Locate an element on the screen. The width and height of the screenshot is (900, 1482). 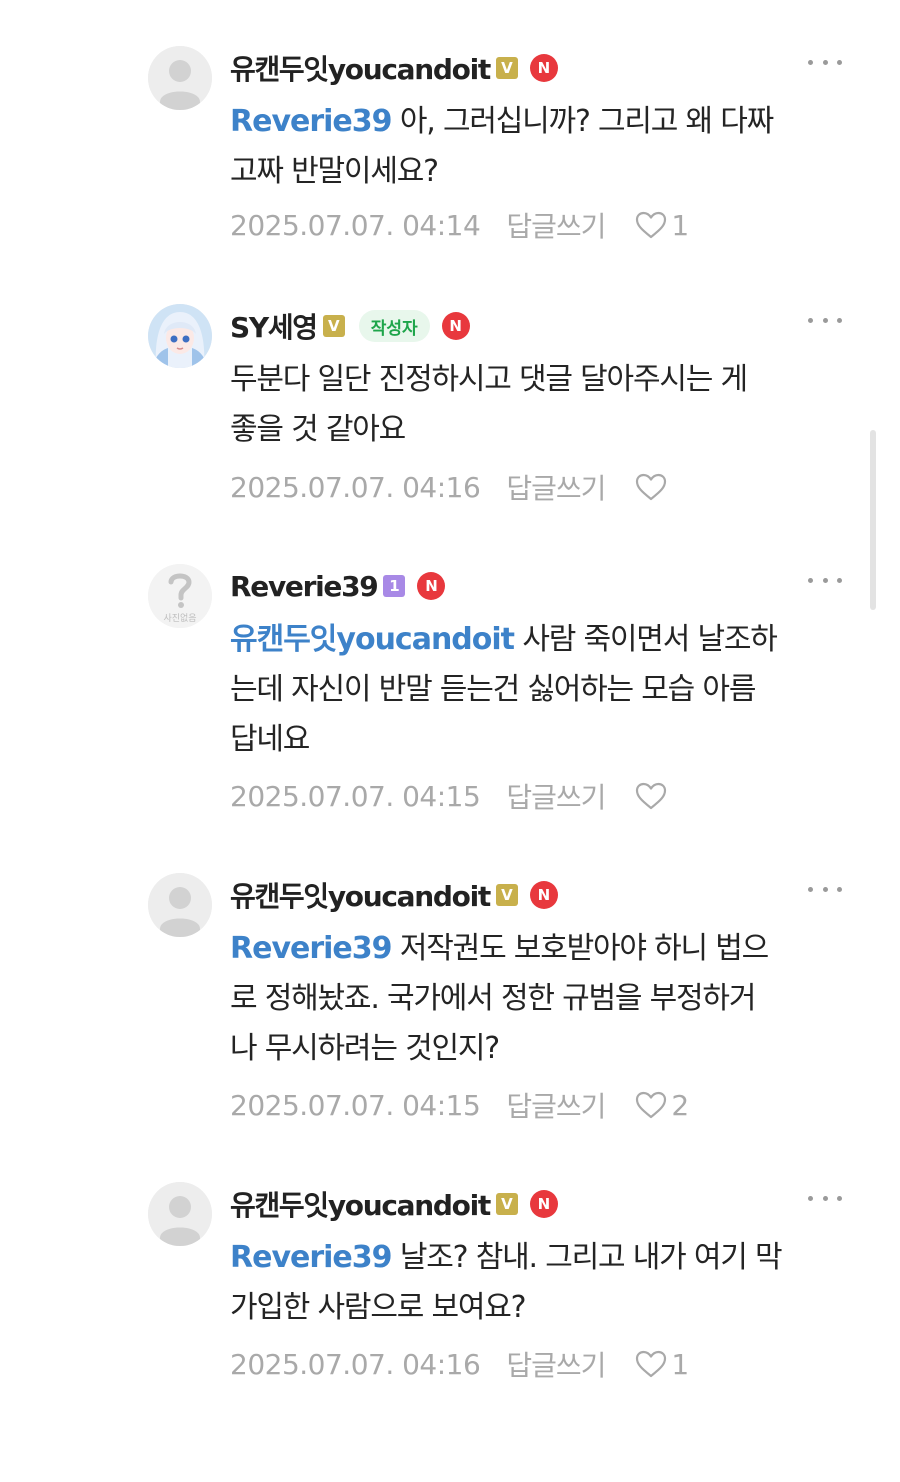
comment-line: 사람 죽이면서 날조하 is located at coordinates (649, 639).